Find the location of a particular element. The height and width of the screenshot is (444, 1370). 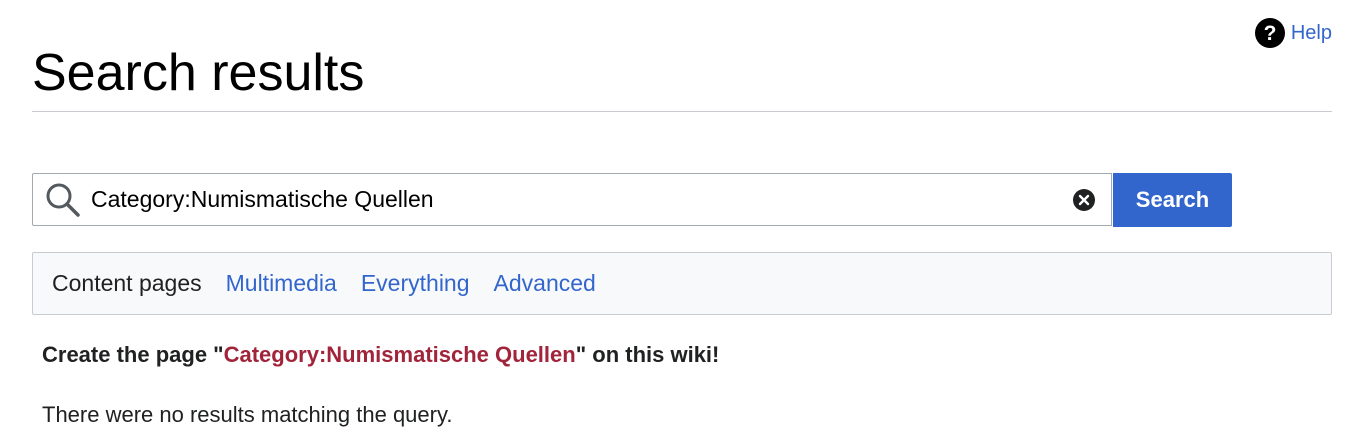

create-prefix: Create the page " is located at coordinates (133, 354).